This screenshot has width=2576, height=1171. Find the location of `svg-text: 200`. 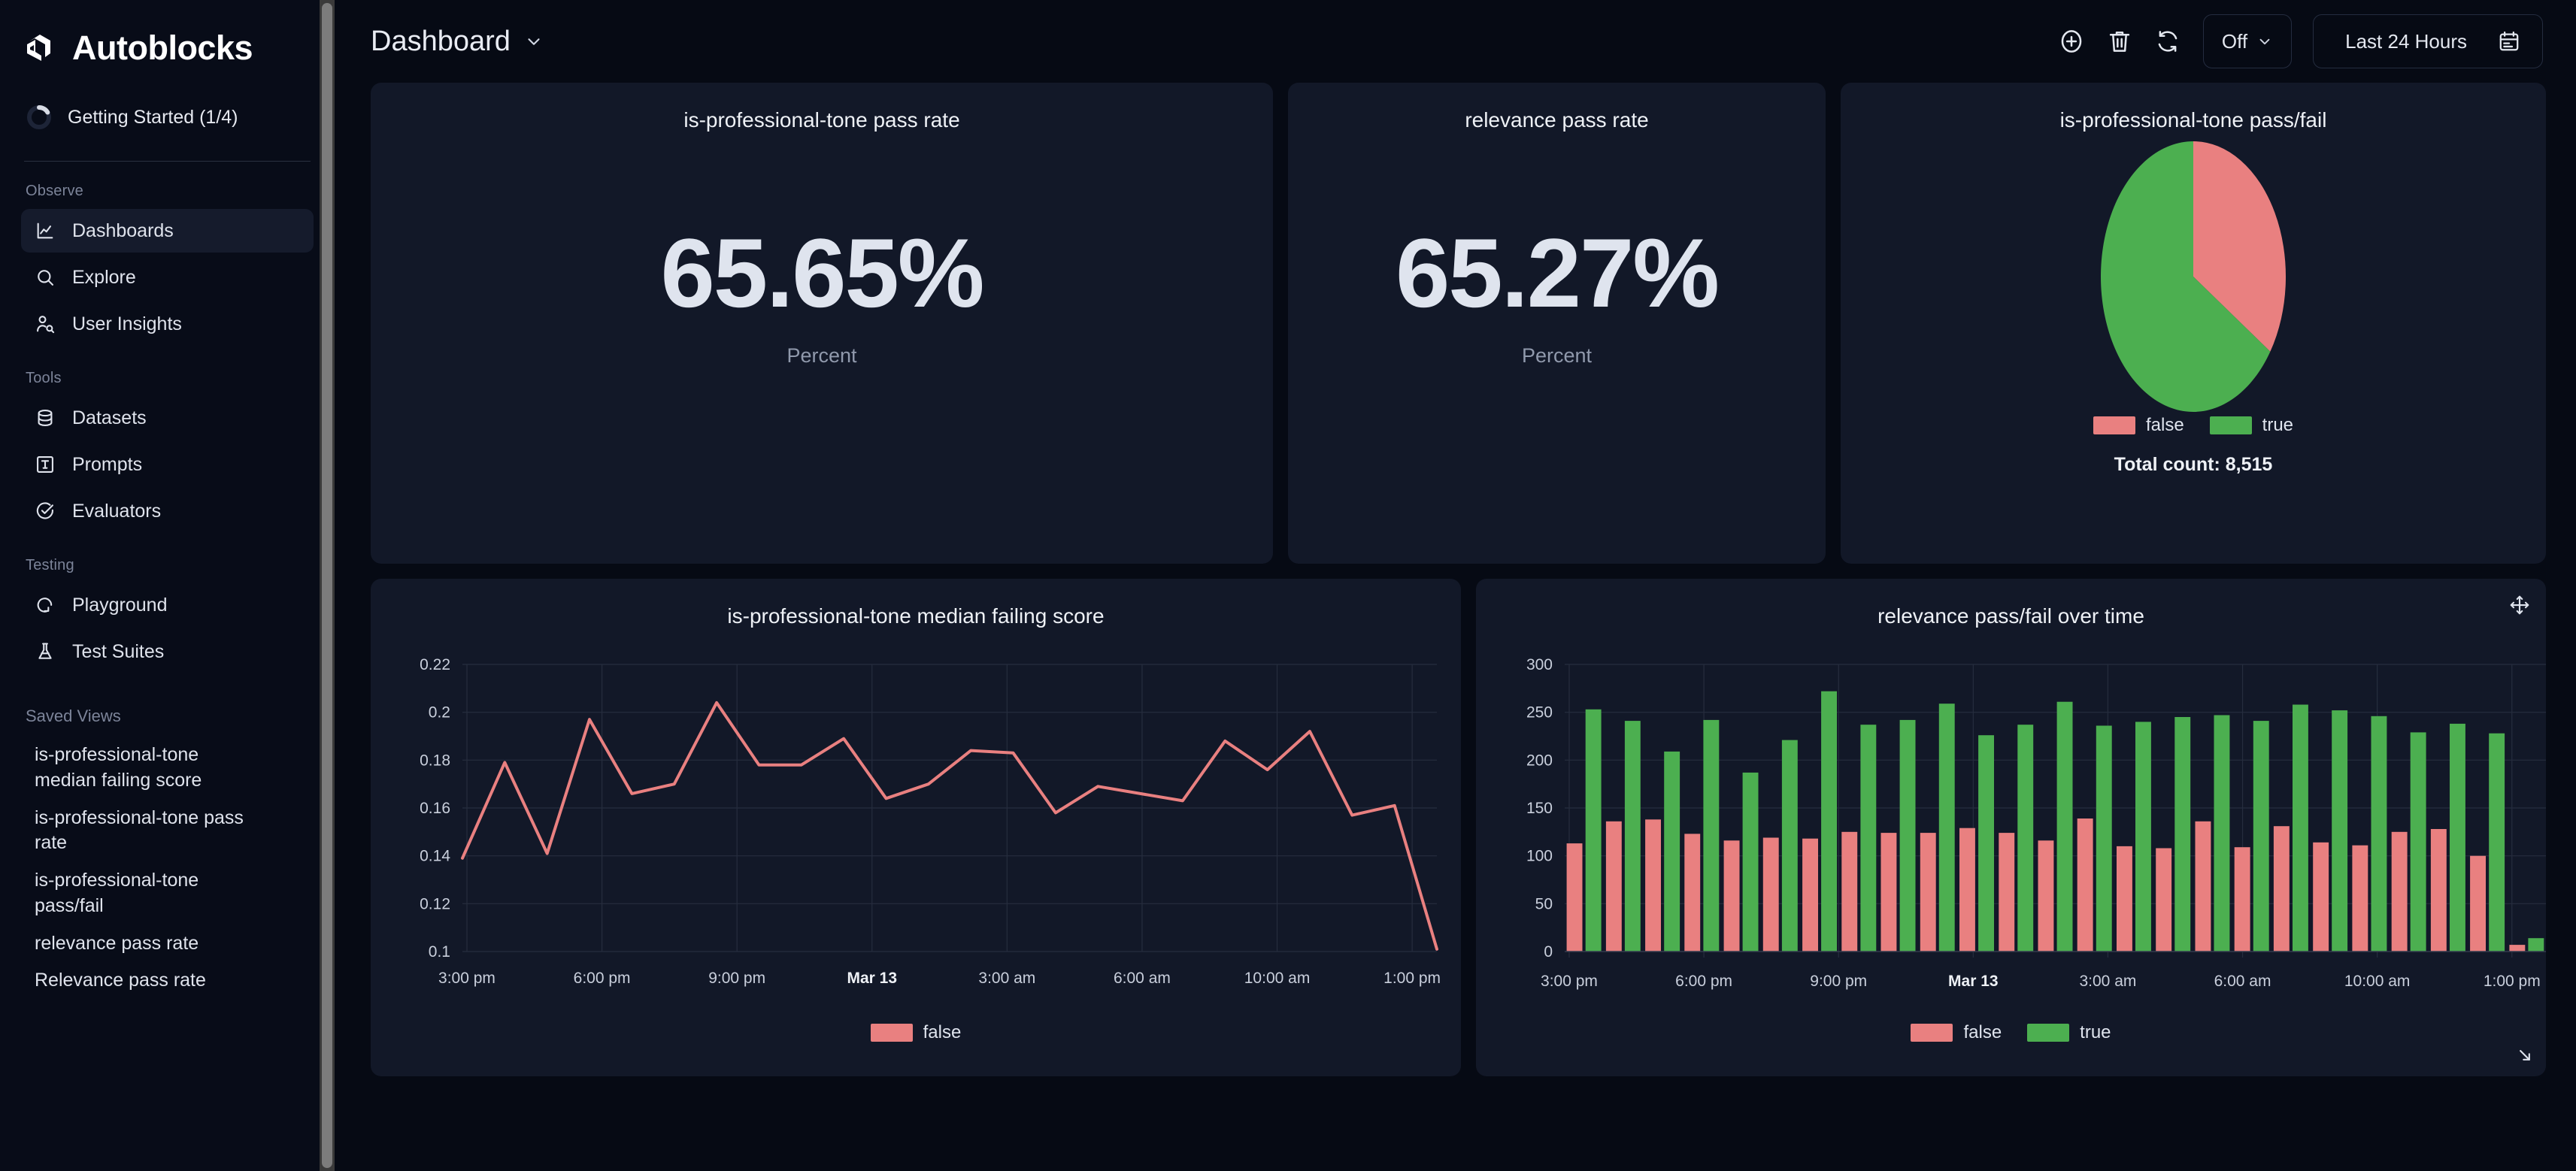

svg-text: 200 is located at coordinates (1539, 760).